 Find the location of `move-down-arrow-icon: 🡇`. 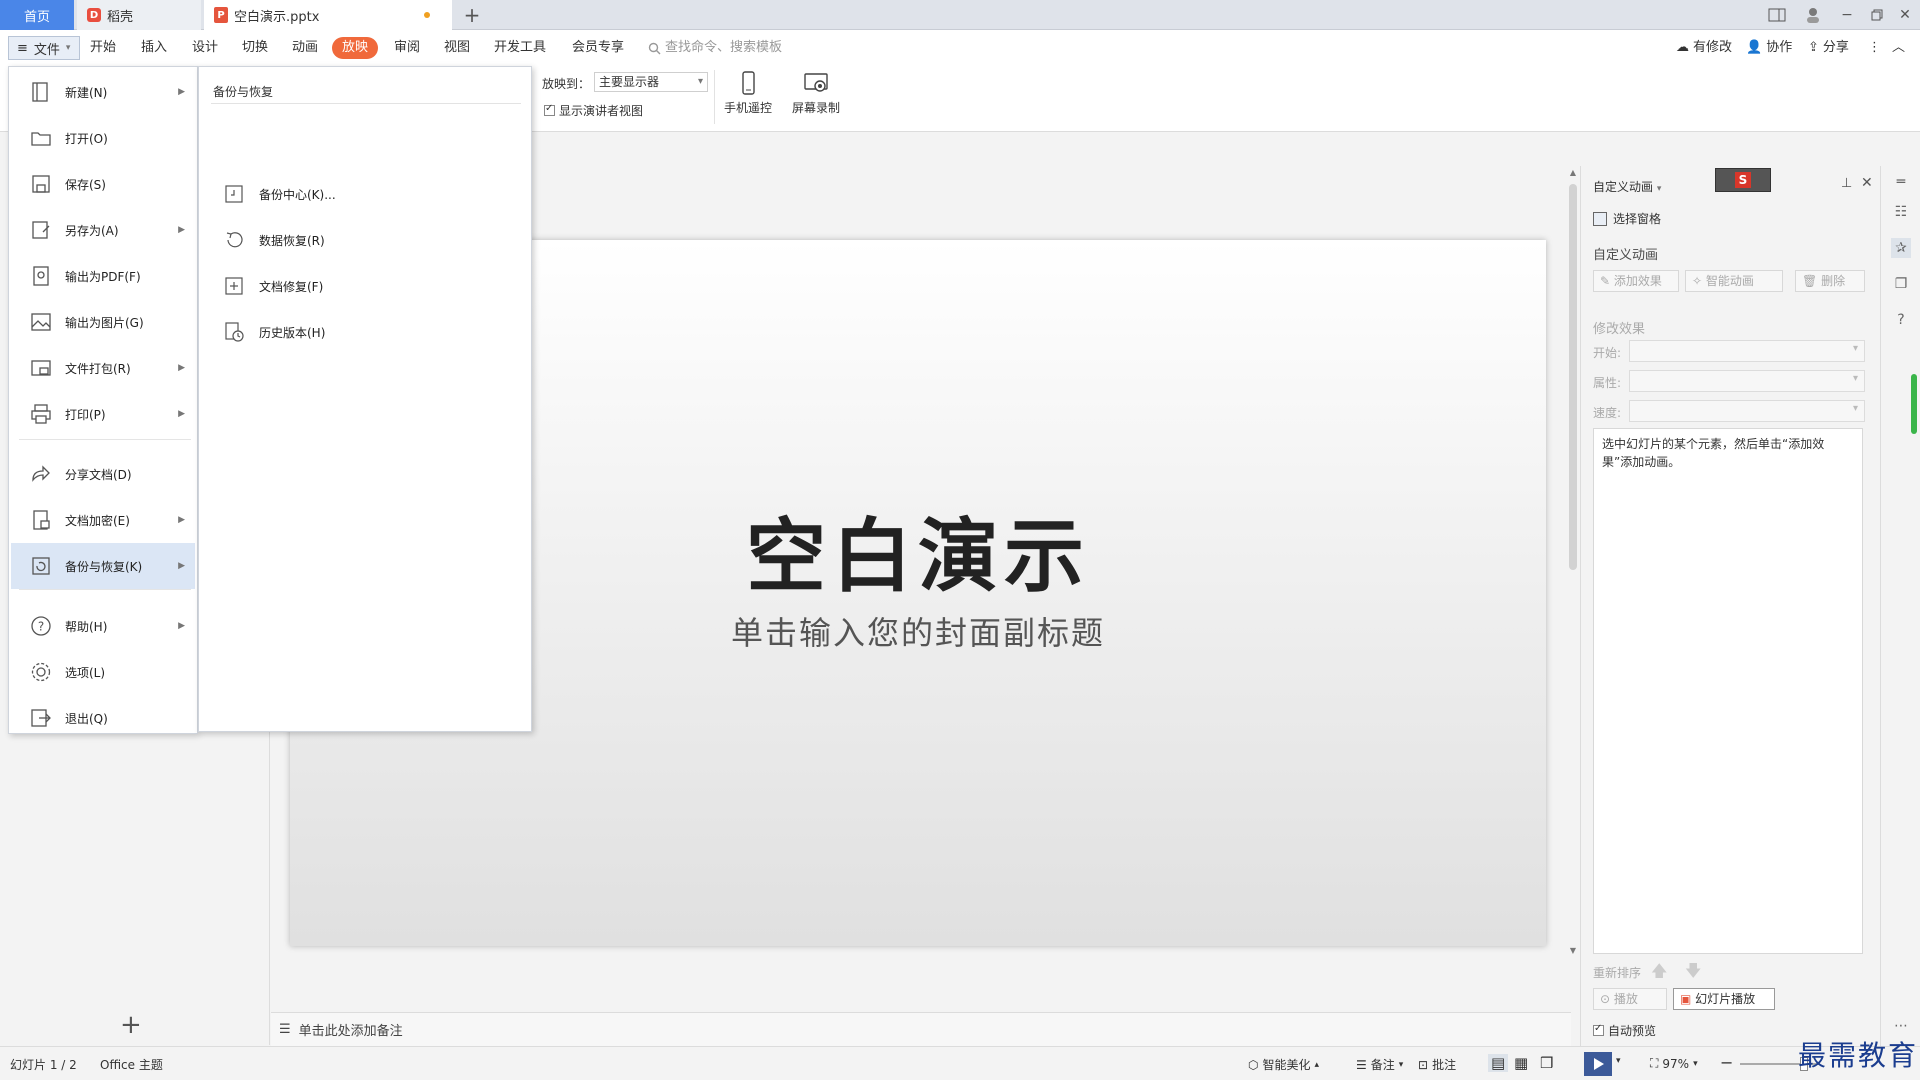

move-down-arrow-icon: 🡇 is located at coordinates (1693, 973).